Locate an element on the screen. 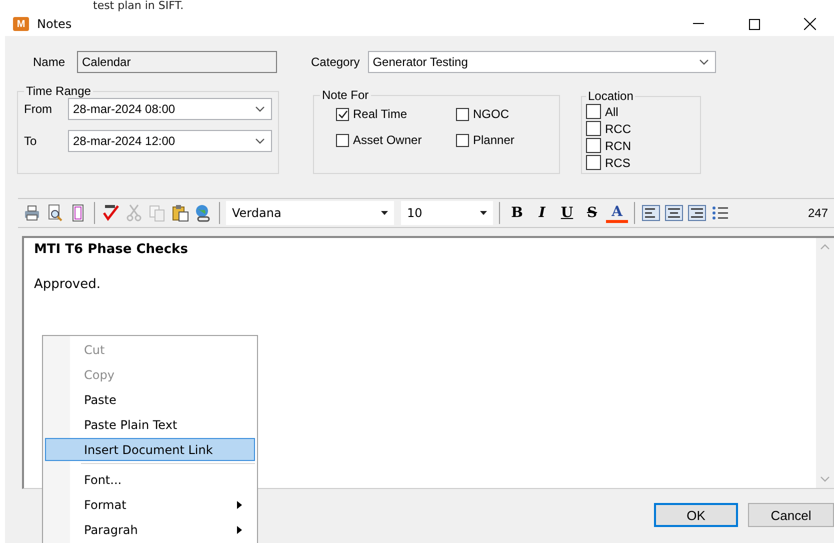  background-text: test plan in SIFT. is located at coordinates (138, 6).